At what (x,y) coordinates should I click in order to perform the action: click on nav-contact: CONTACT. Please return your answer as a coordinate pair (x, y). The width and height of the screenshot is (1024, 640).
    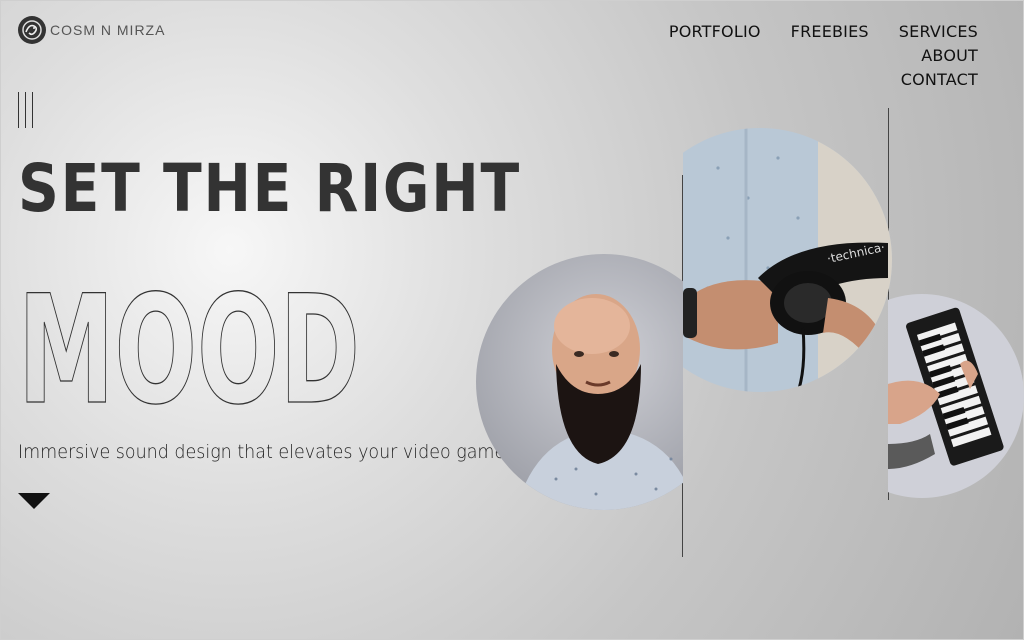
    Looking at the image, I should click on (939, 80).